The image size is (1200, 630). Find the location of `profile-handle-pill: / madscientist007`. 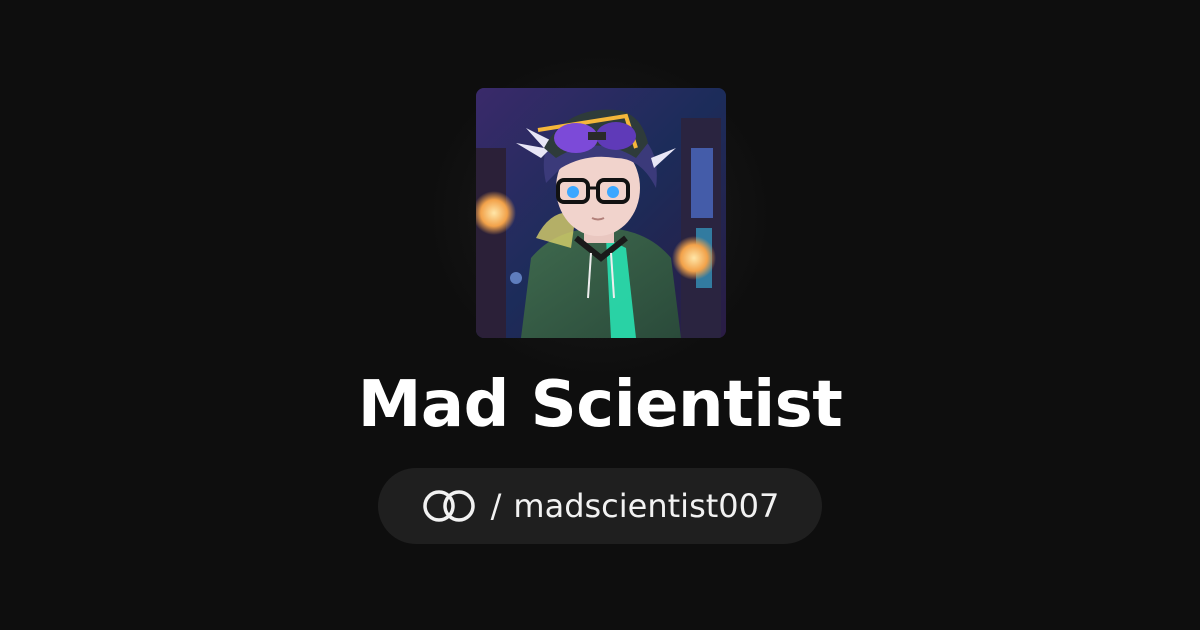

profile-handle-pill: / madscientist007 is located at coordinates (600, 506).